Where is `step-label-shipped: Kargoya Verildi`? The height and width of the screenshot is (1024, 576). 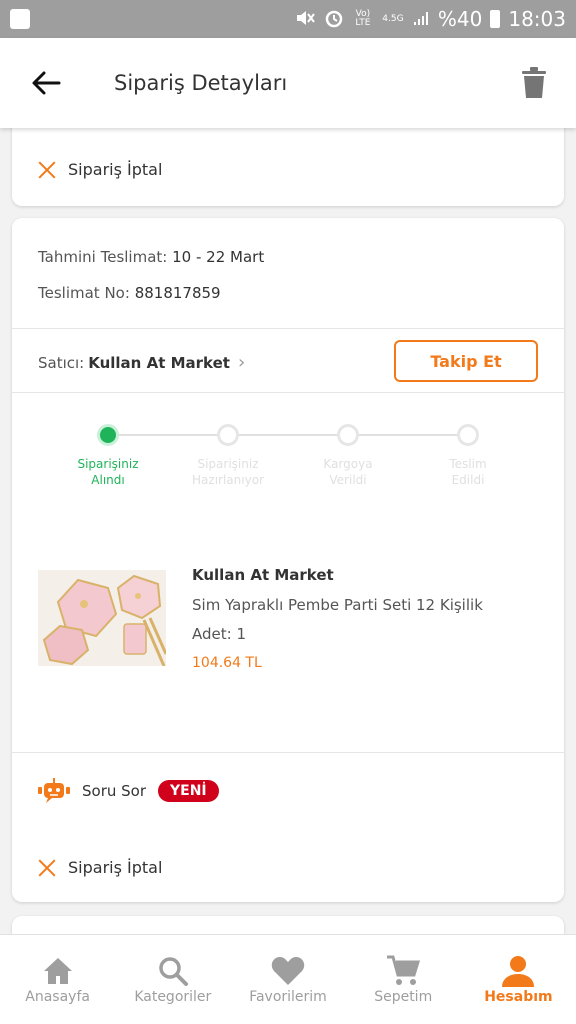
step-label-shipped: Kargoya Verildi is located at coordinates (348, 472).